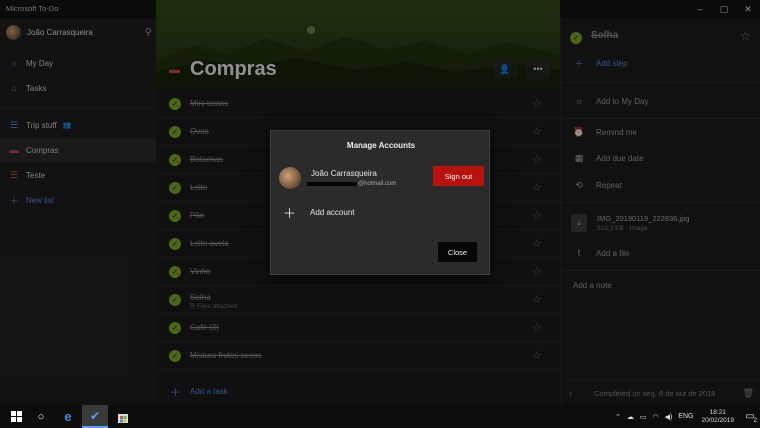  What do you see at coordinates (68, 416) in the screenshot?
I see `edge-browser-icon: e` at bounding box center [68, 416].